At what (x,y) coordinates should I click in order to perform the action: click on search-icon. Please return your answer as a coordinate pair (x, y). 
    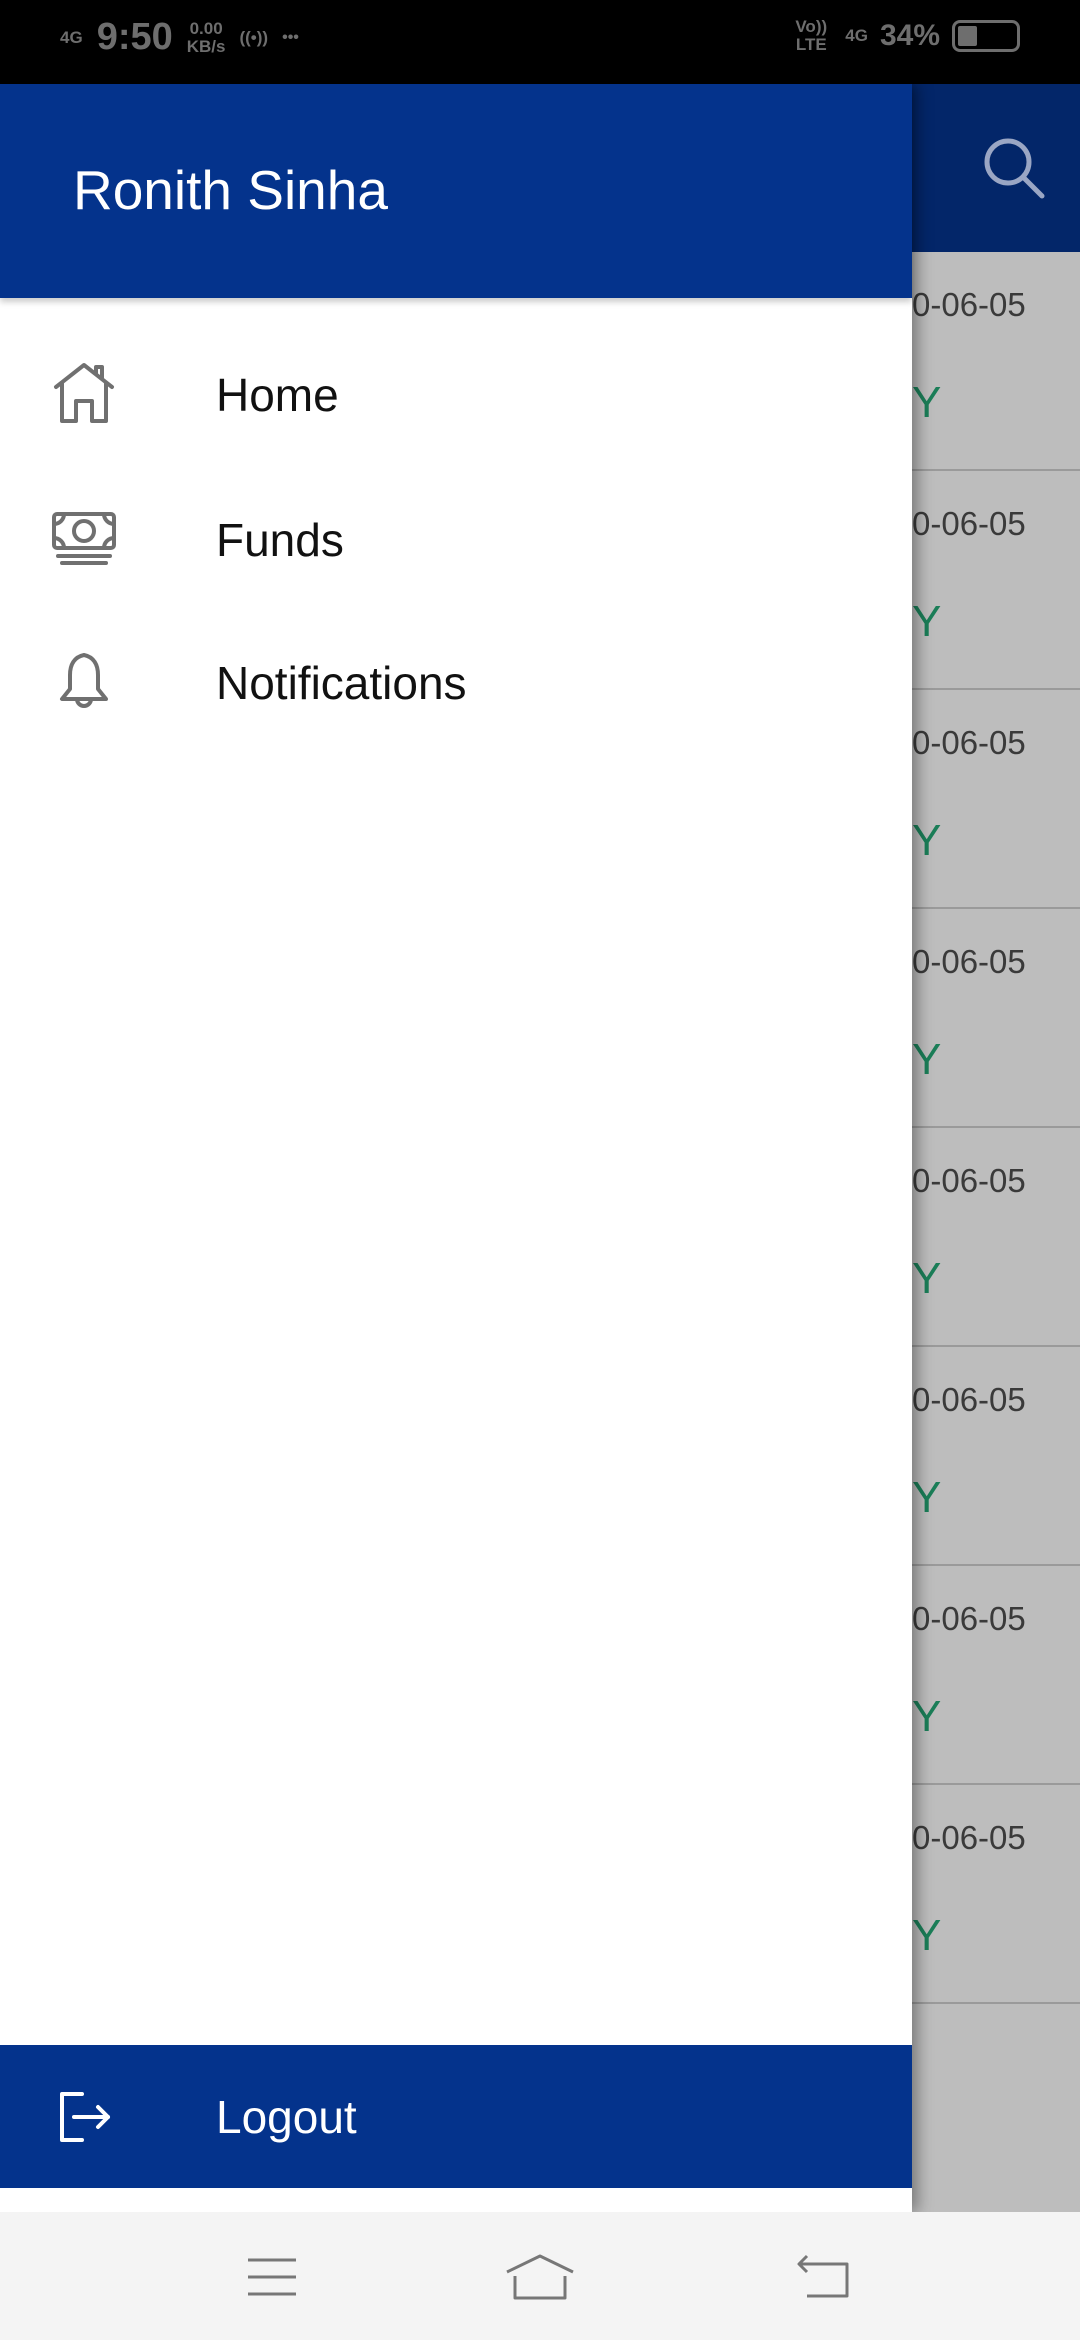
    Looking at the image, I should click on (1015, 169).